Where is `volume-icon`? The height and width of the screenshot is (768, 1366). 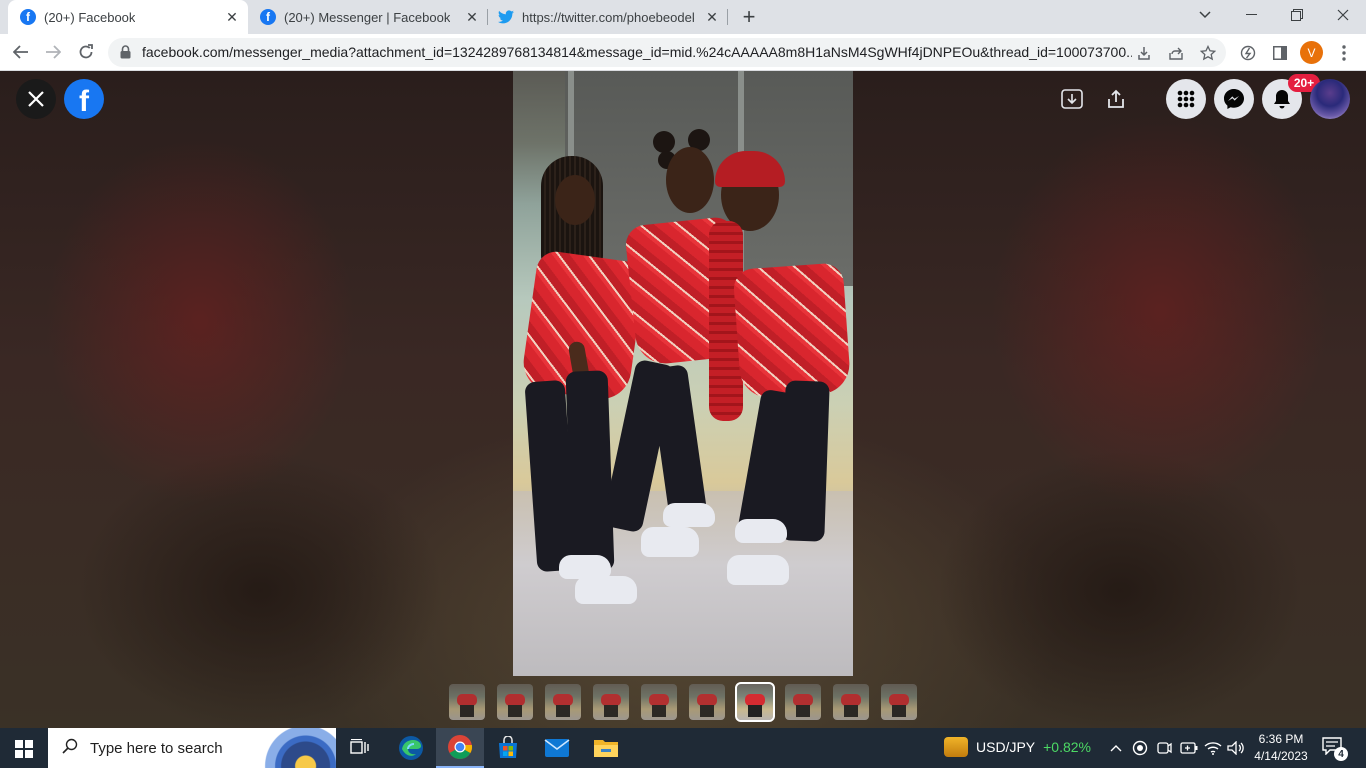 volume-icon is located at coordinates (1236, 748).